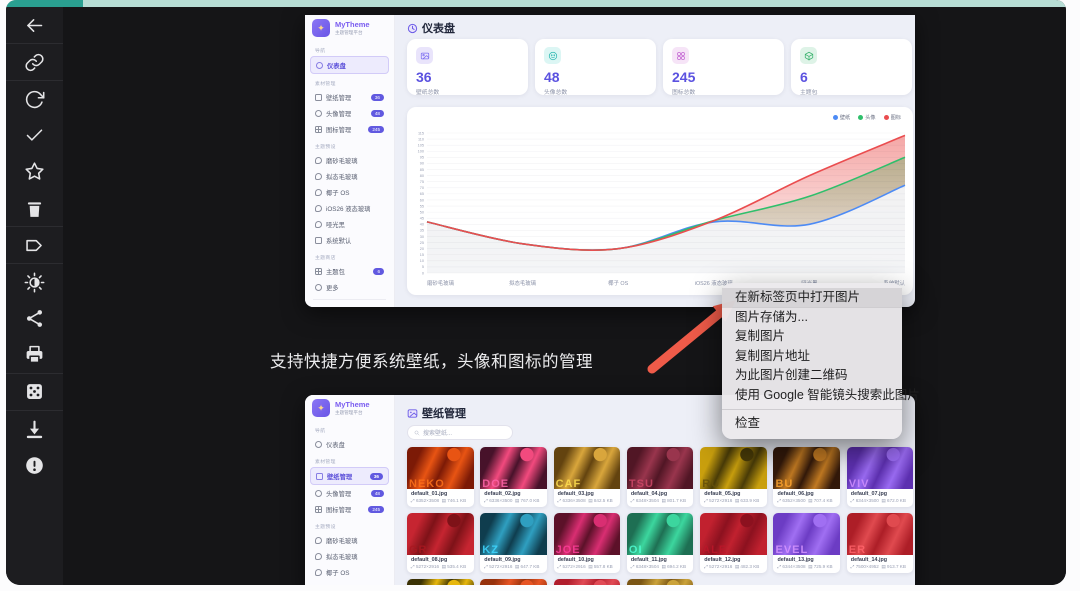  I want to click on sidebar-item-label: 磨砂毛玻璃, so click(342, 161).